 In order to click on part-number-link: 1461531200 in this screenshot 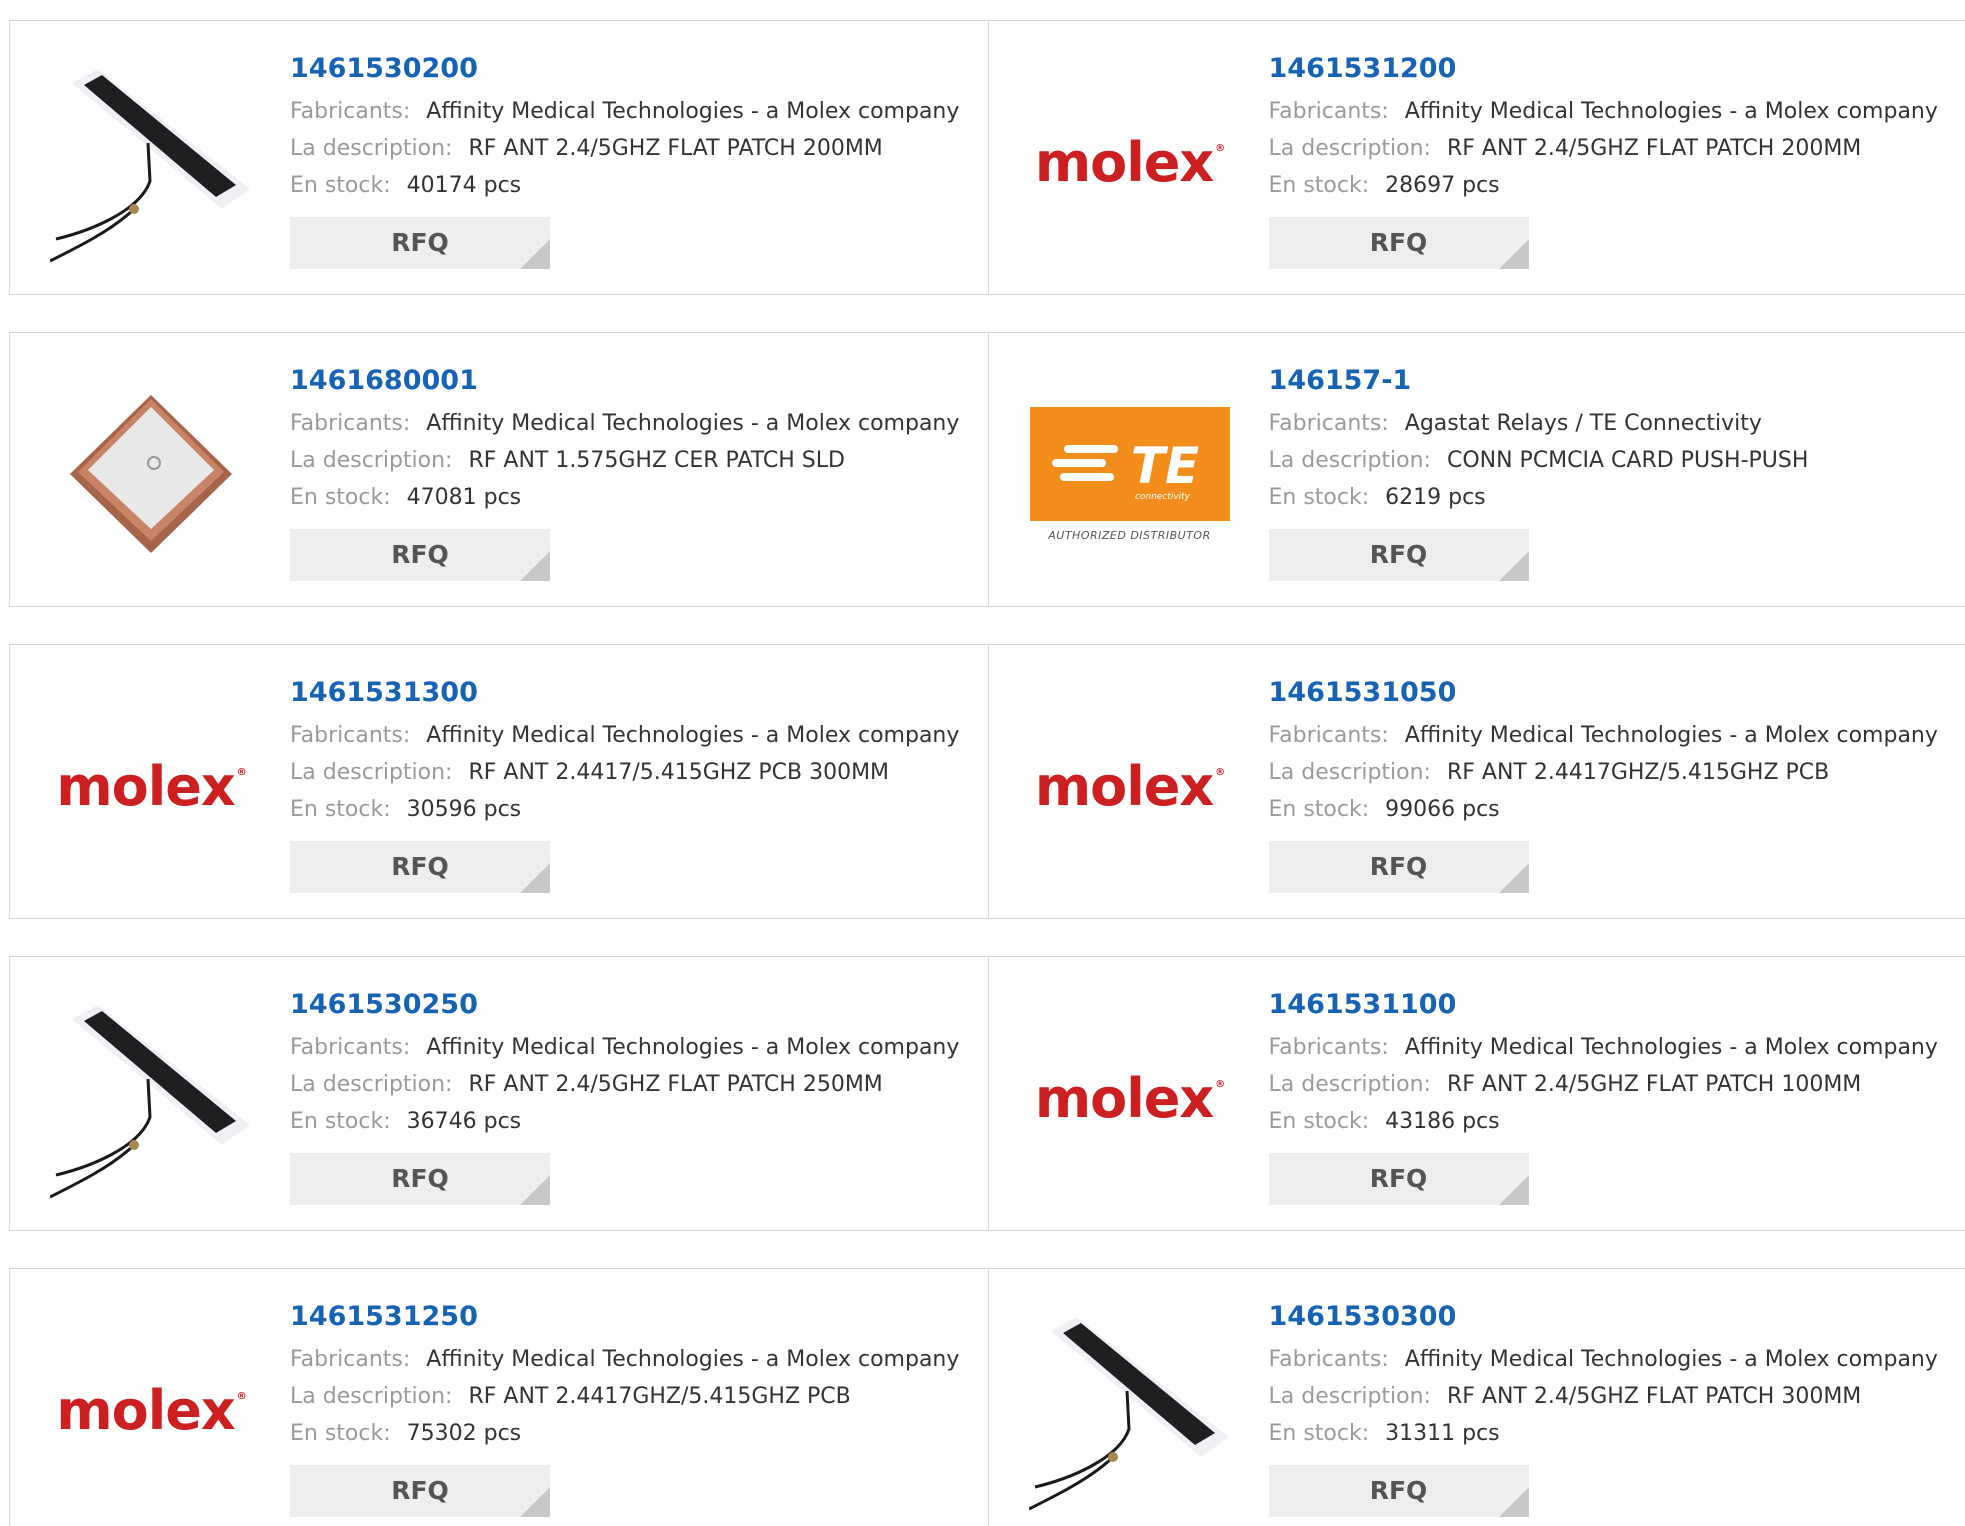, I will do `click(1603, 69)`.